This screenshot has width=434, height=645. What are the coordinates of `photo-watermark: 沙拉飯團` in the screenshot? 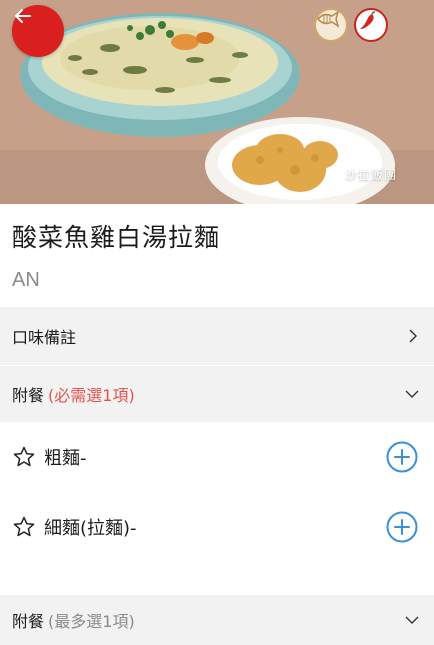 It's located at (371, 175).